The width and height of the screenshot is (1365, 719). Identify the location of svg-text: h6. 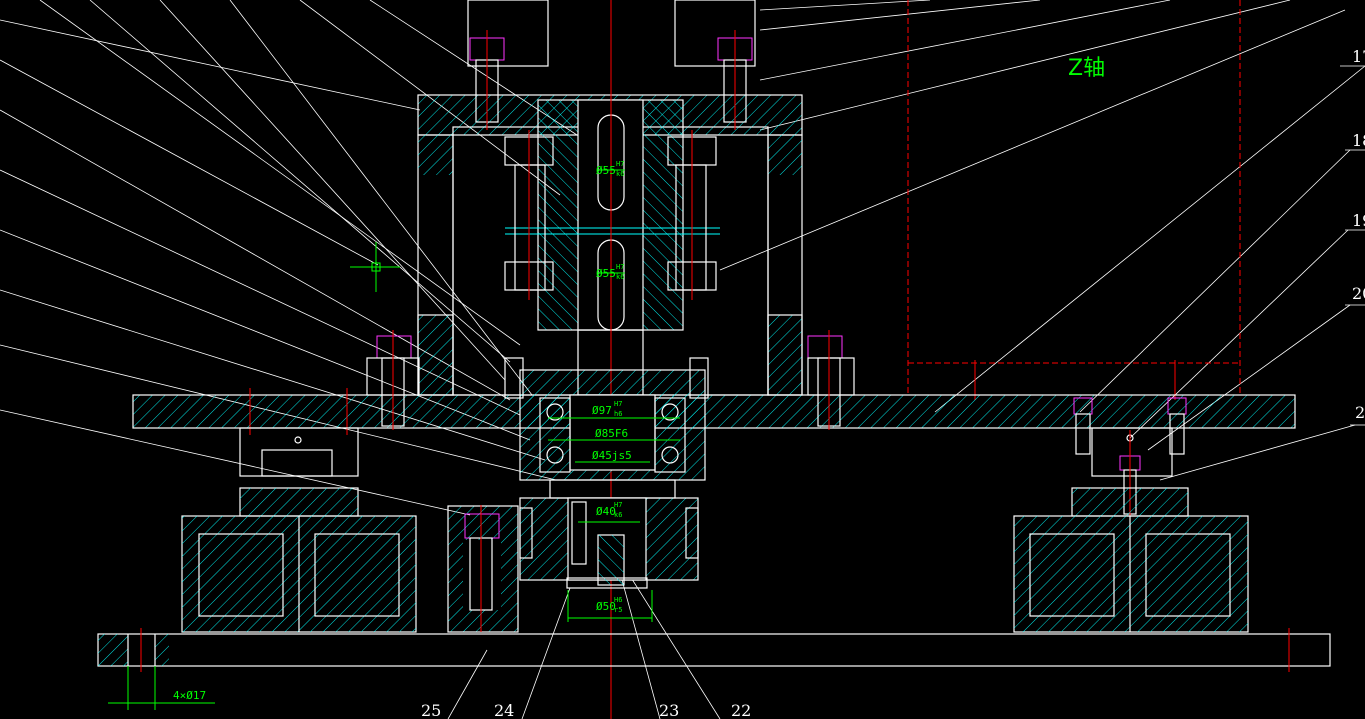
(618, 414).